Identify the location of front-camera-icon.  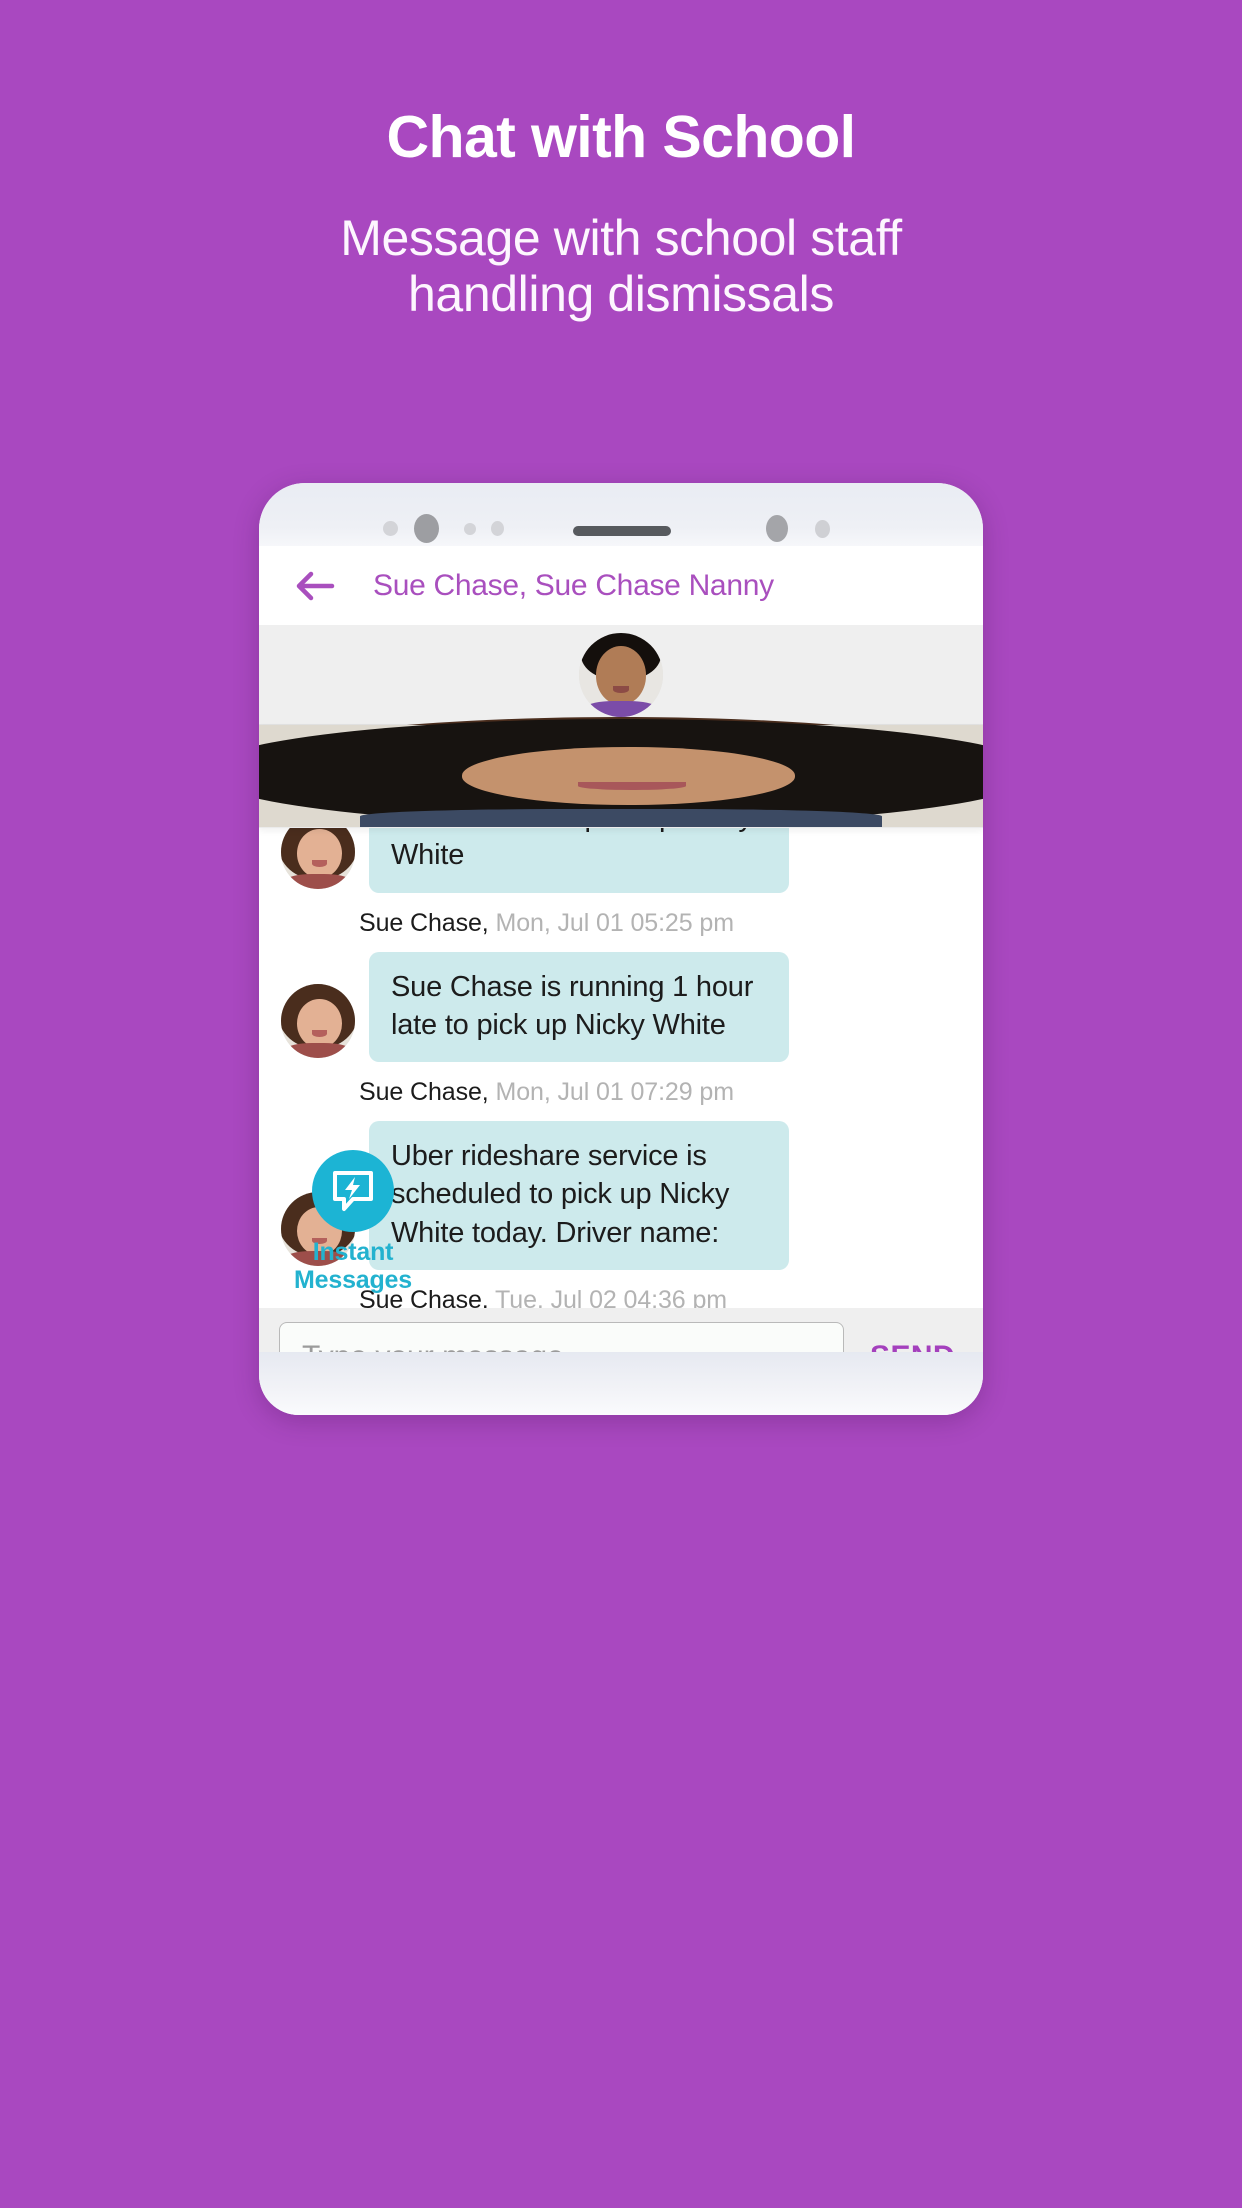
(426, 528).